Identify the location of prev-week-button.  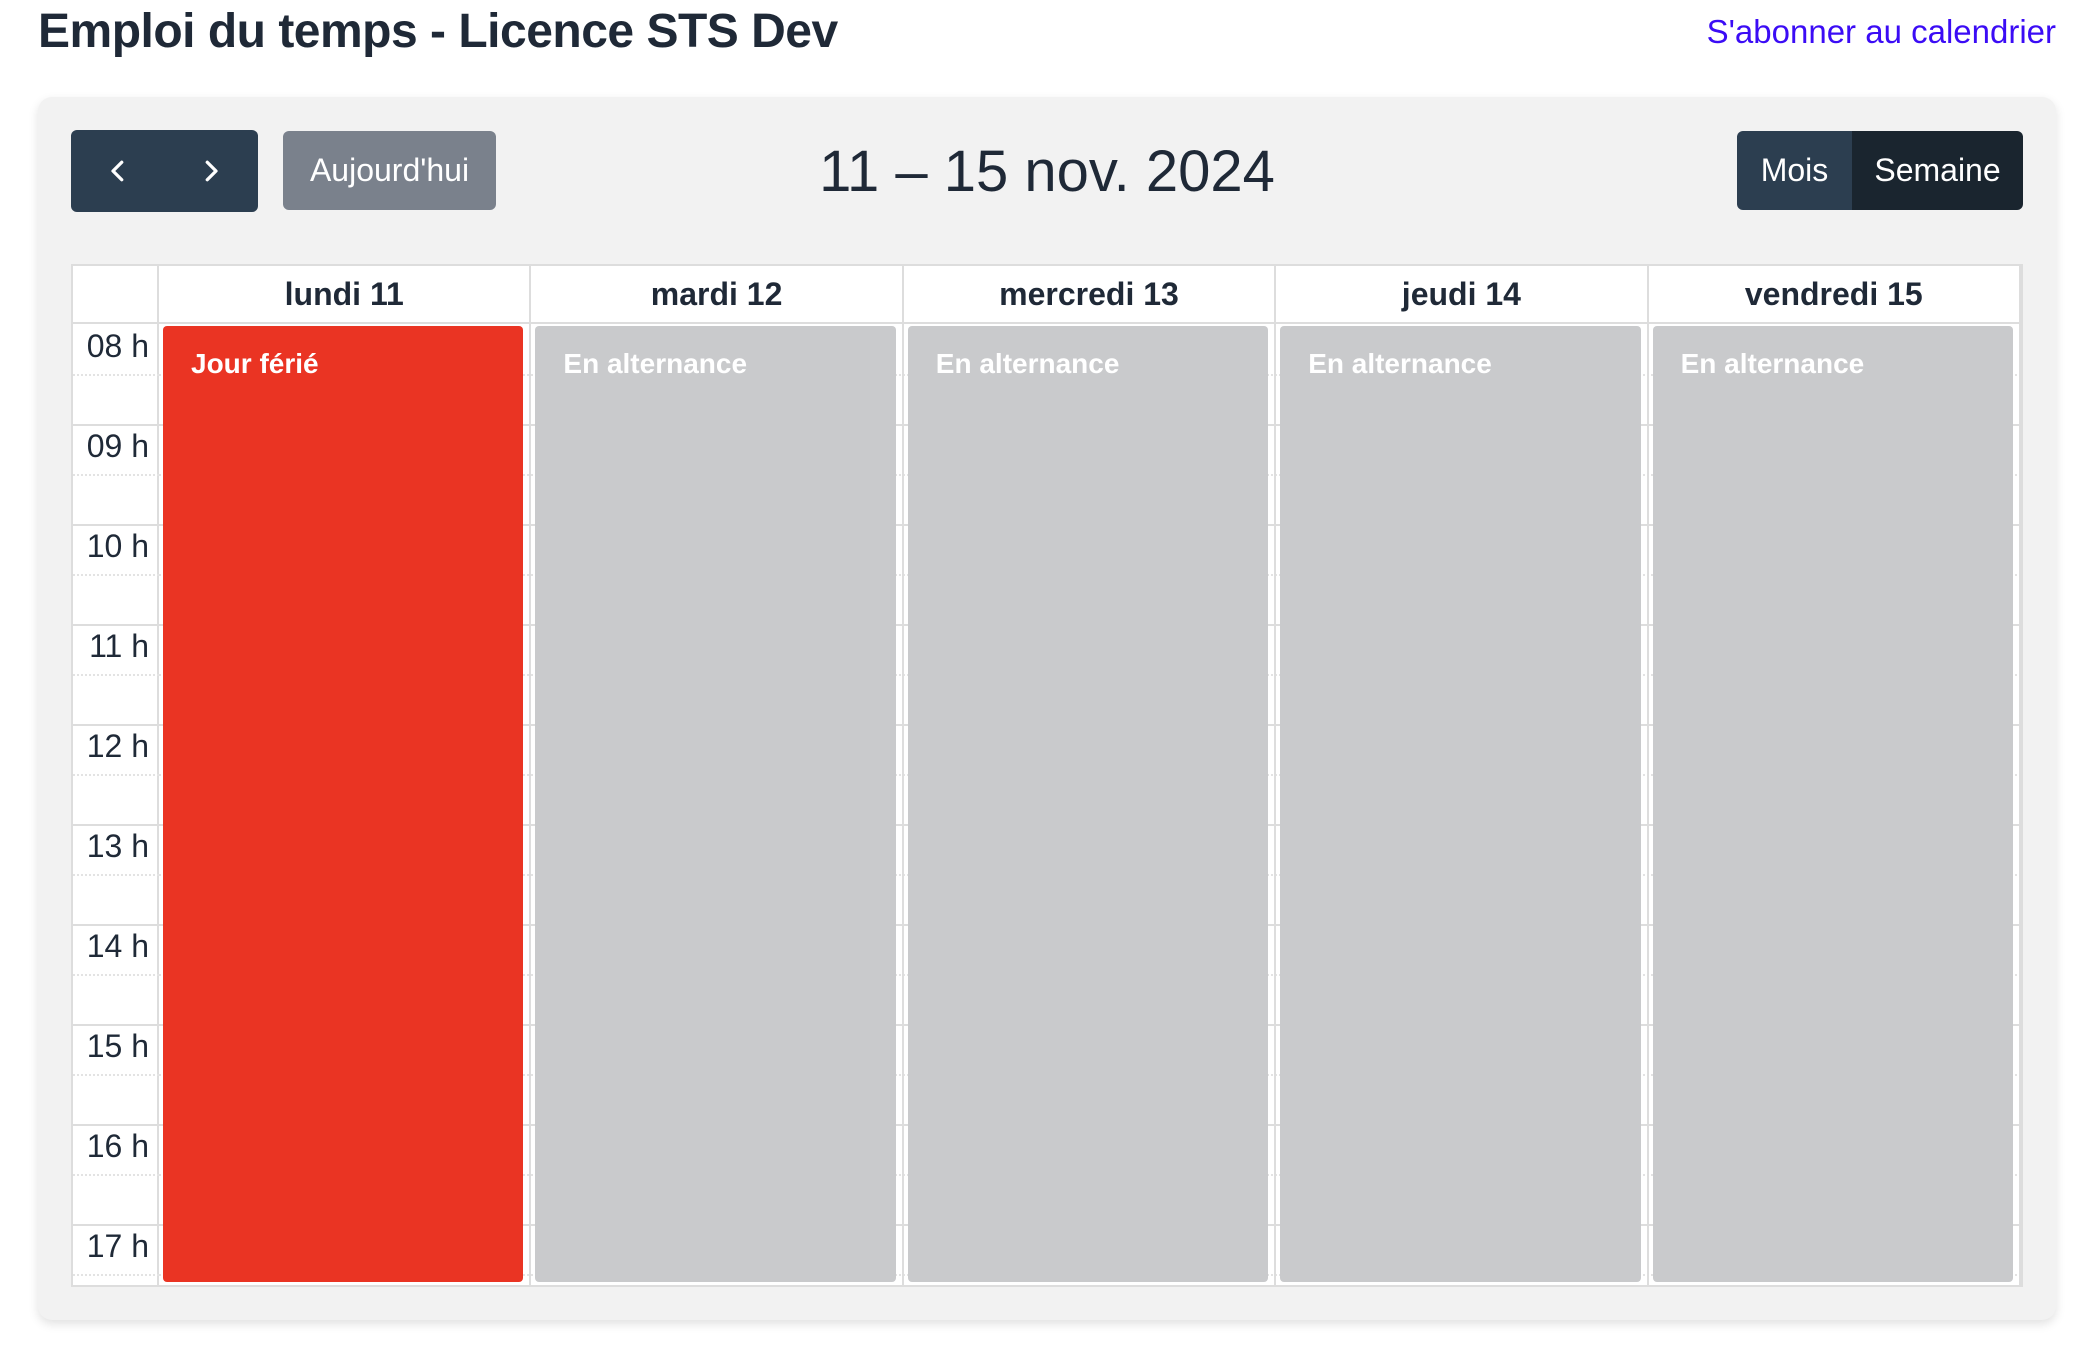
(117, 171).